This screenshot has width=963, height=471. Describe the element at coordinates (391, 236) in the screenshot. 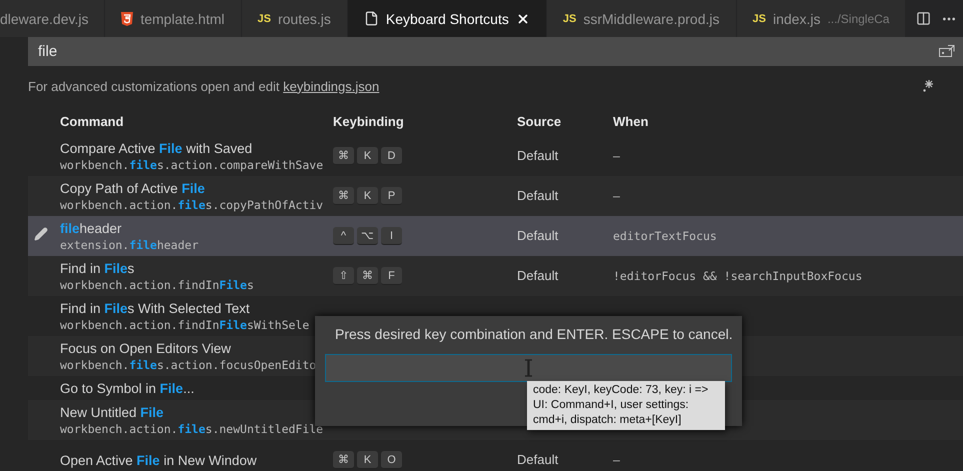

I see `key-cap: I` at that location.